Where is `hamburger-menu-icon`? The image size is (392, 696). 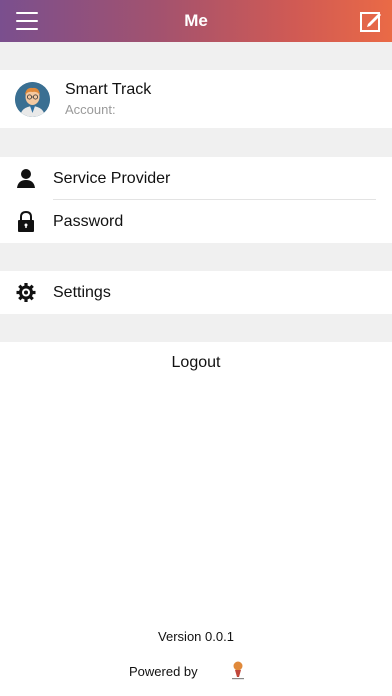
hamburger-menu-icon is located at coordinates (27, 21).